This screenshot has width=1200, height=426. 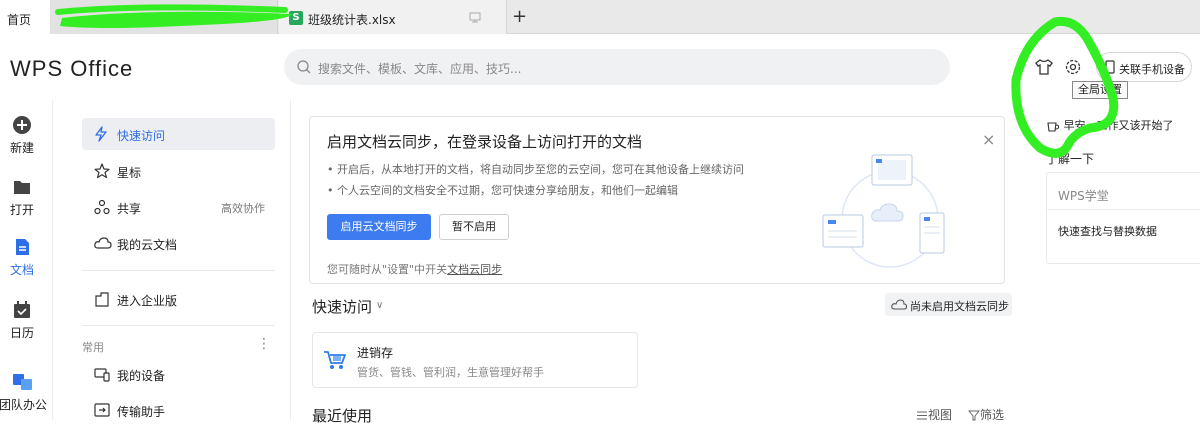 I want to click on invoicing-app-card: 进销存 管货、管钱、管利润，生意管理好帮手, so click(x=475, y=360).